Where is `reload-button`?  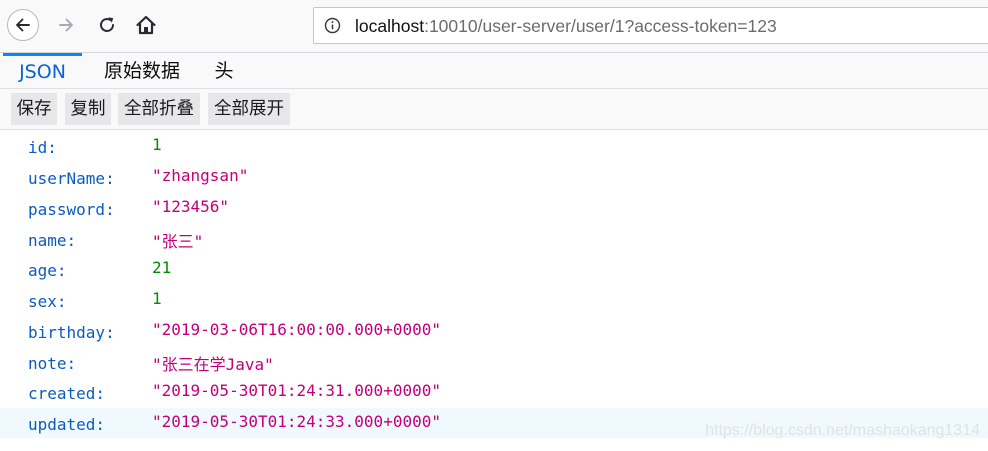 reload-button is located at coordinates (107, 25).